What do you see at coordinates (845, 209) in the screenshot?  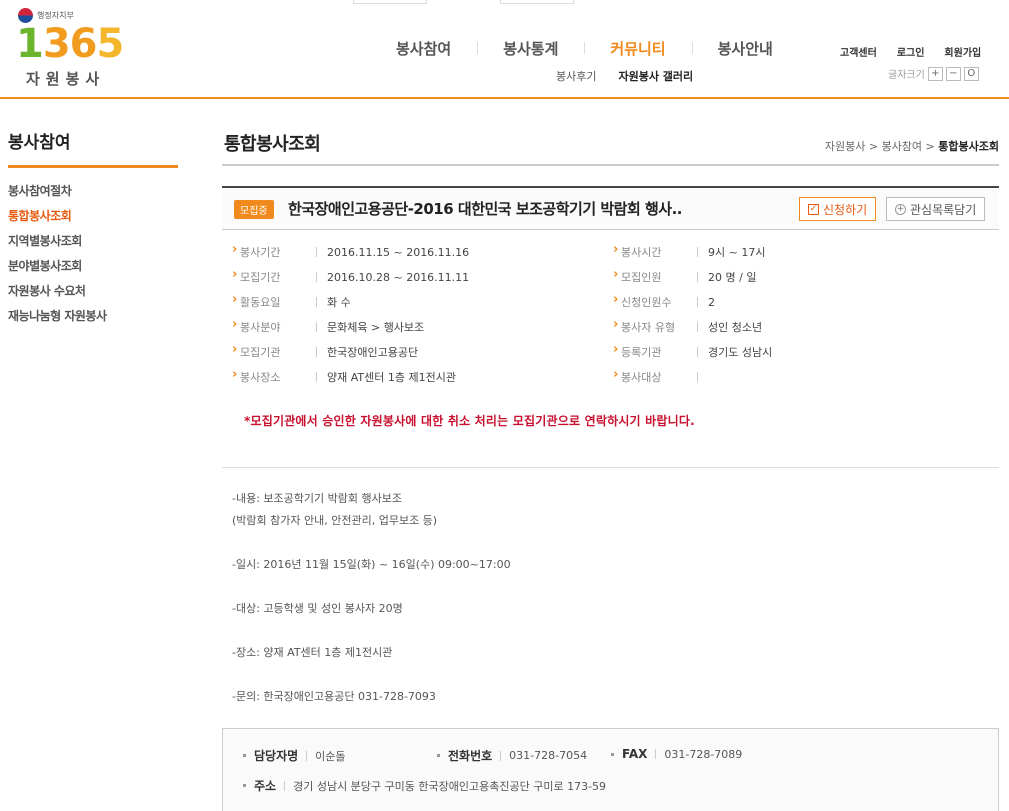 I see `apply-button-label: 신청하기` at bounding box center [845, 209].